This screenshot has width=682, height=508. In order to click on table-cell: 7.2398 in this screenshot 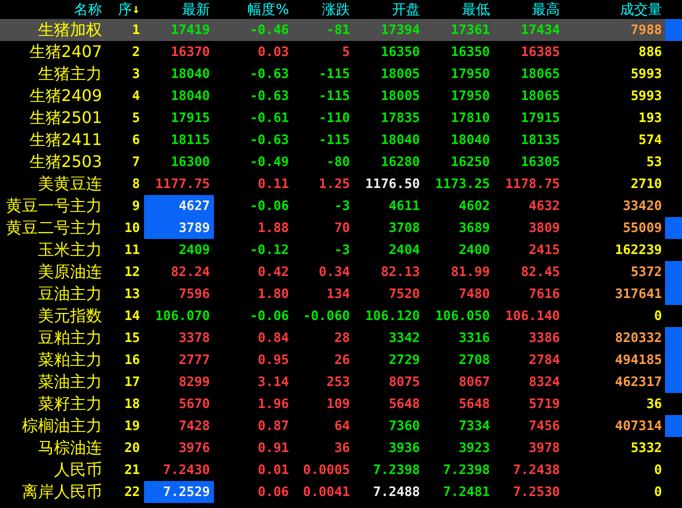, I will do `click(466, 470)`.